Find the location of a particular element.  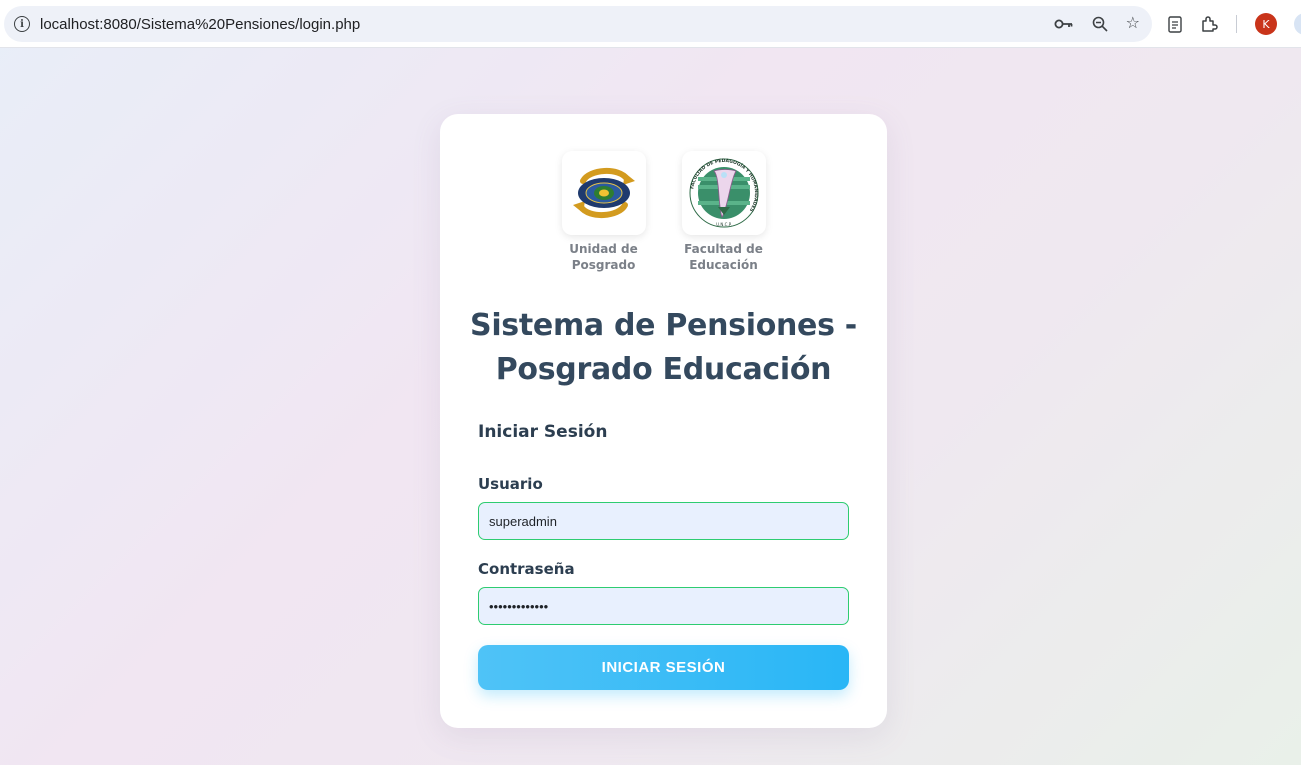

star-icon: ☆ is located at coordinates (1133, 24).